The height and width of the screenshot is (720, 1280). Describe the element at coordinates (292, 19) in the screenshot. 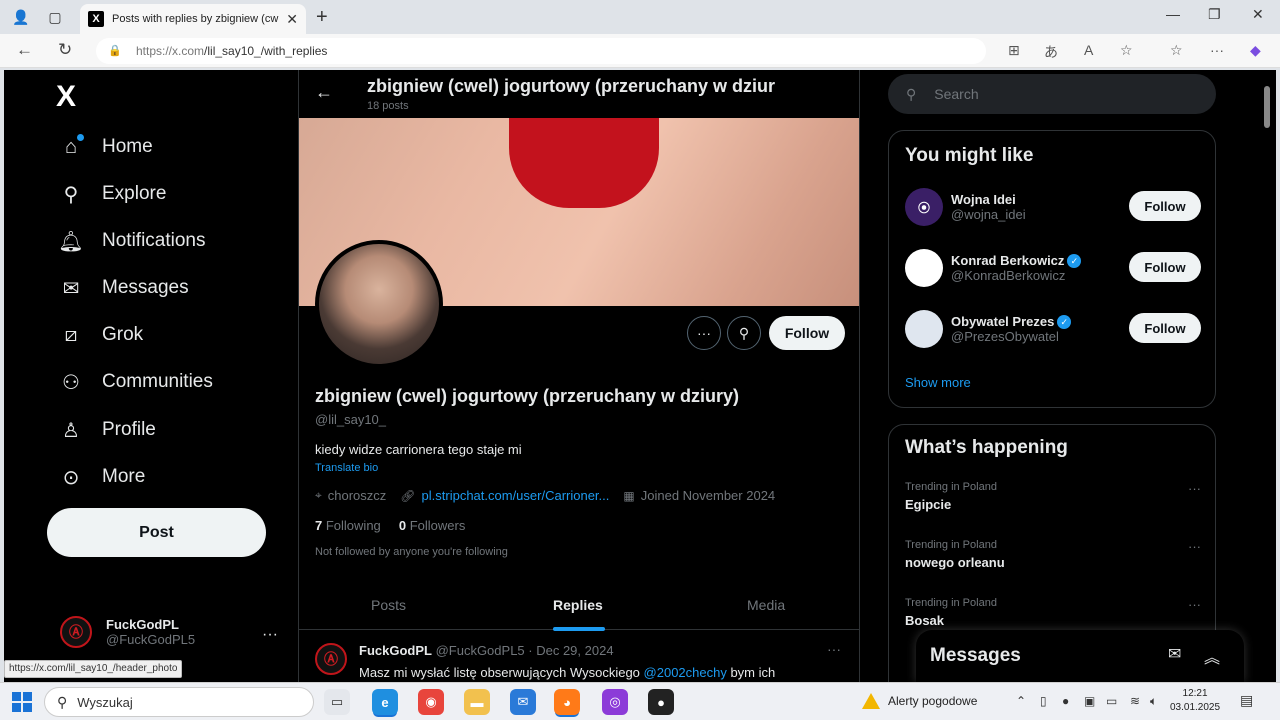

I see `close-tab-icon: ✕` at that location.